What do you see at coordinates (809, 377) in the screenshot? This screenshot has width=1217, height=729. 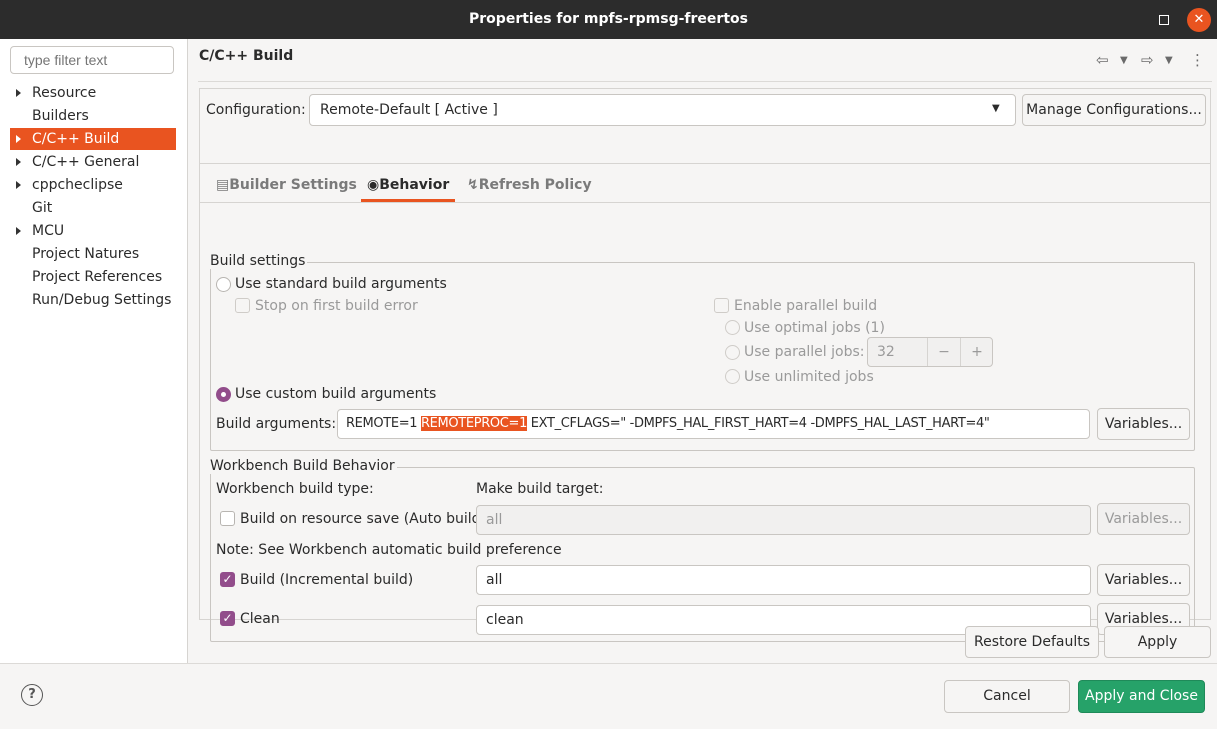 I see `unlimited-jobs-label: Use unlimited jobs` at bounding box center [809, 377].